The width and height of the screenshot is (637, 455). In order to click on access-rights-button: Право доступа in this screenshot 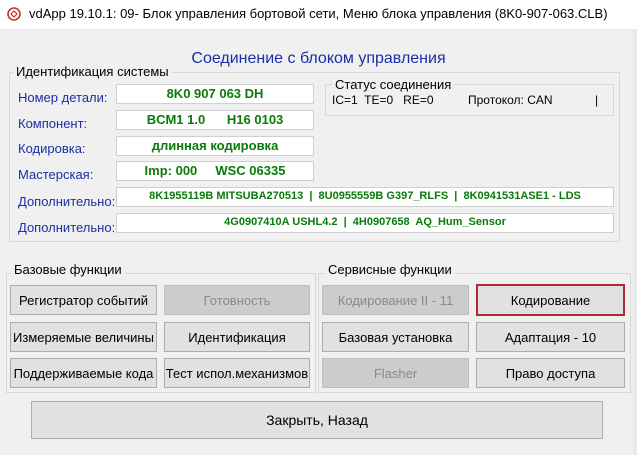, I will do `click(550, 373)`.